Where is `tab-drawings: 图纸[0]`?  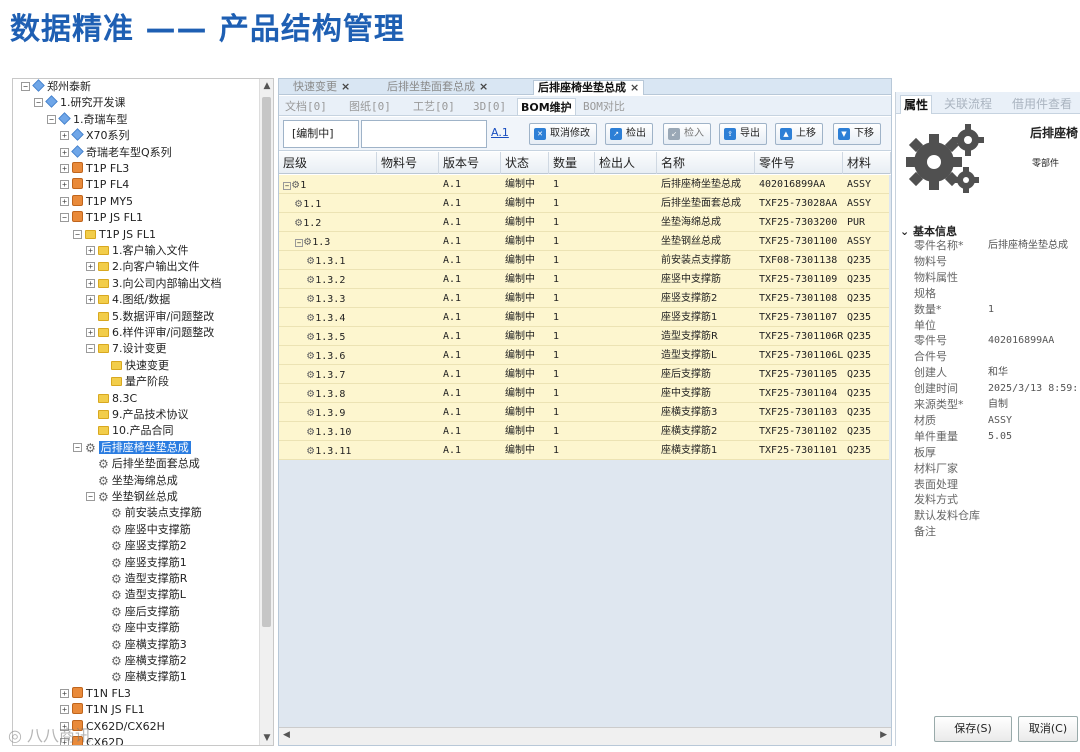 tab-drawings: 图纸[0] is located at coordinates (370, 106).